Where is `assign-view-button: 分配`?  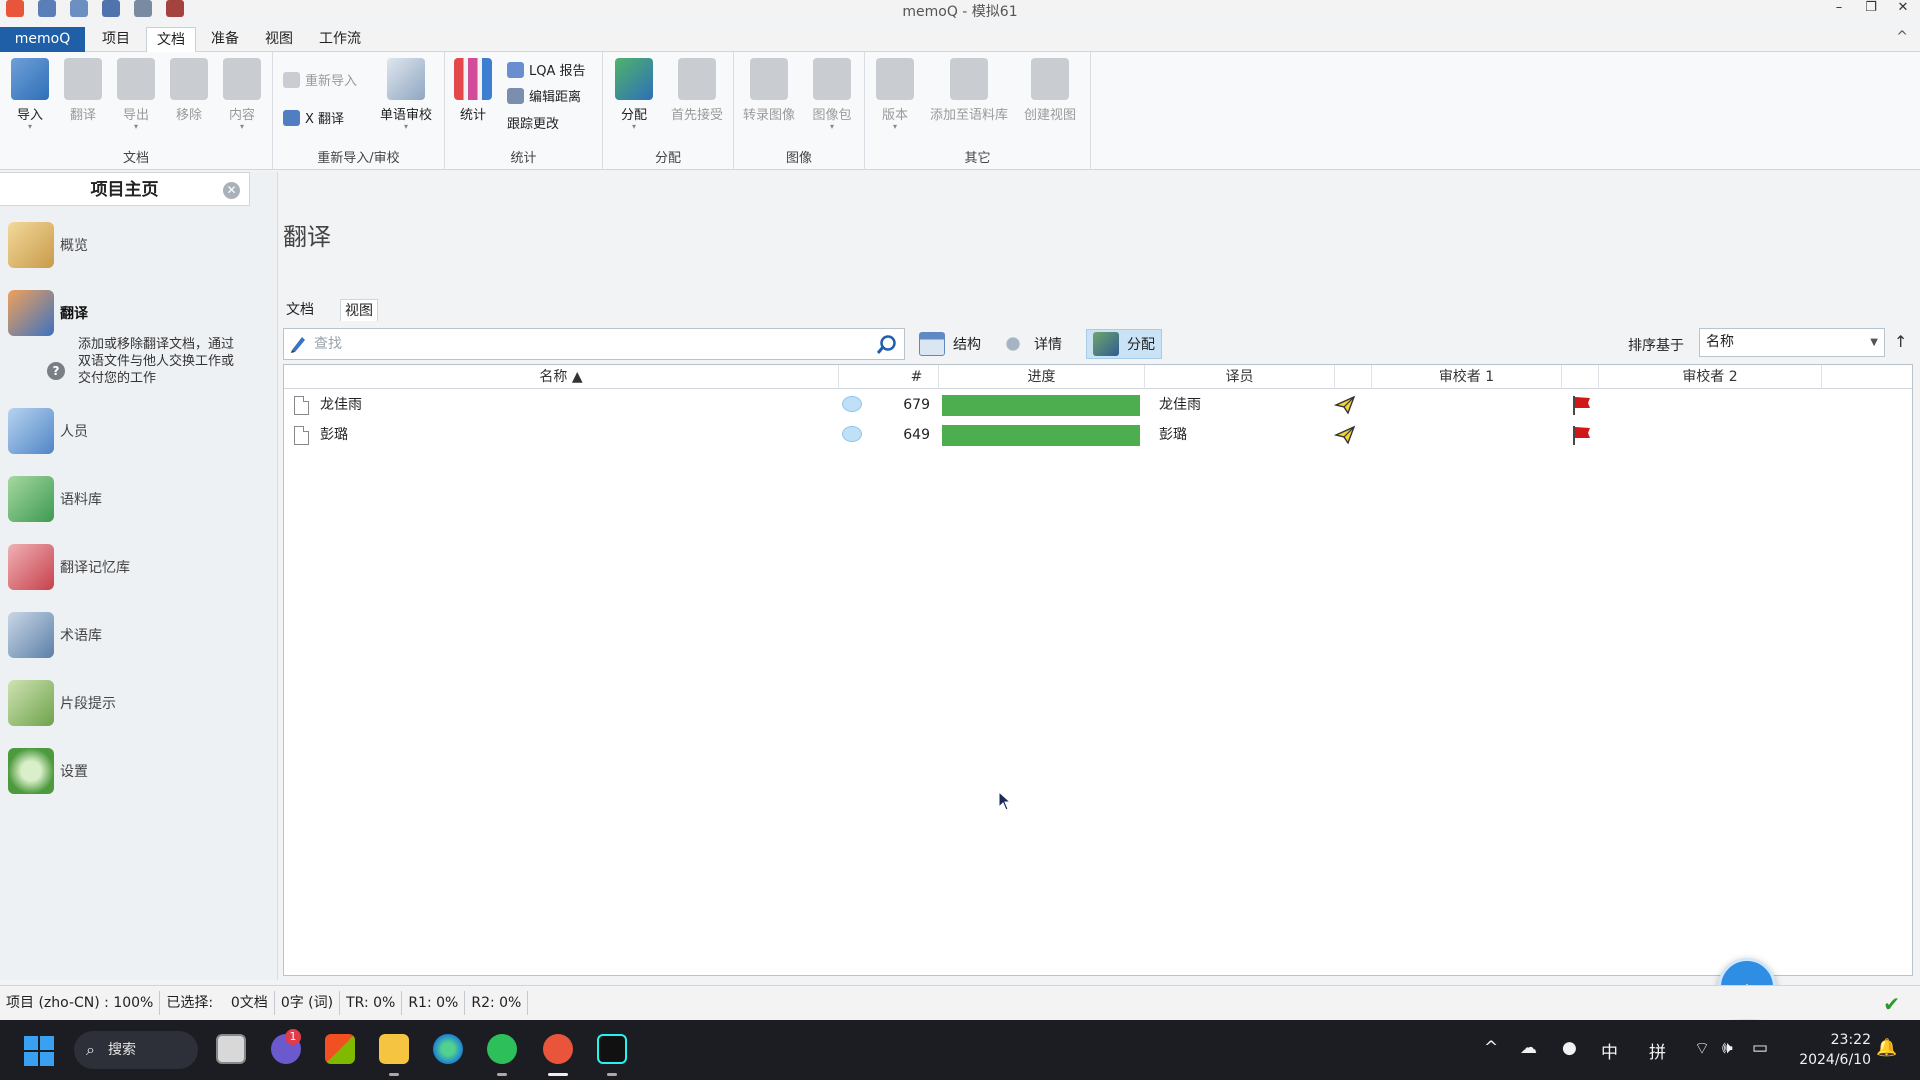 assign-view-button: 分配 is located at coordinates (1124, 344).